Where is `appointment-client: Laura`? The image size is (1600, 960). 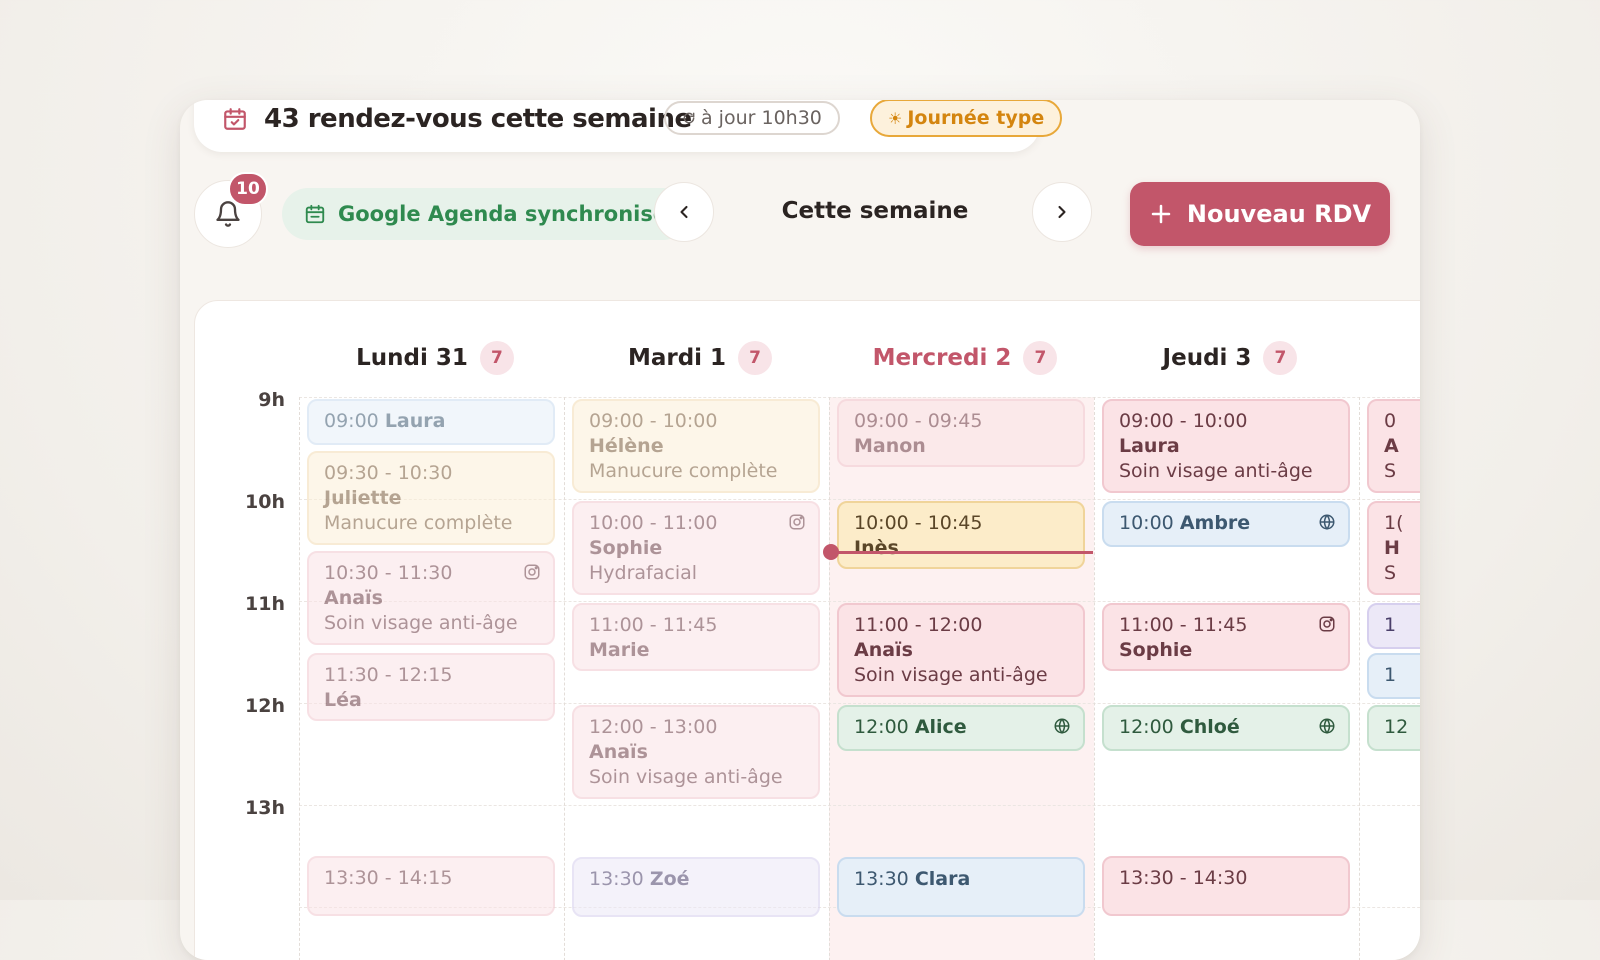
appointment-client: Laura is located at coordinates (1149, 446).